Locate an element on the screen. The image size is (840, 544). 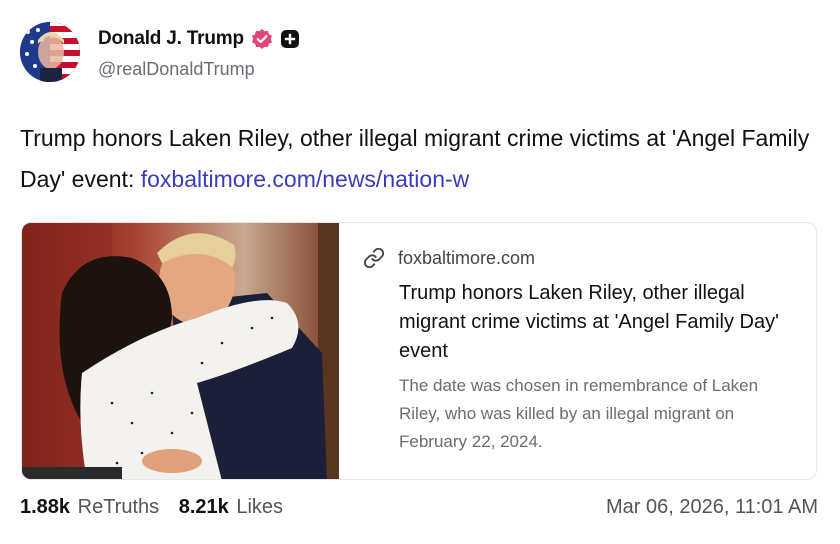
likes-label: Likes is located at coordinates (260, 507).